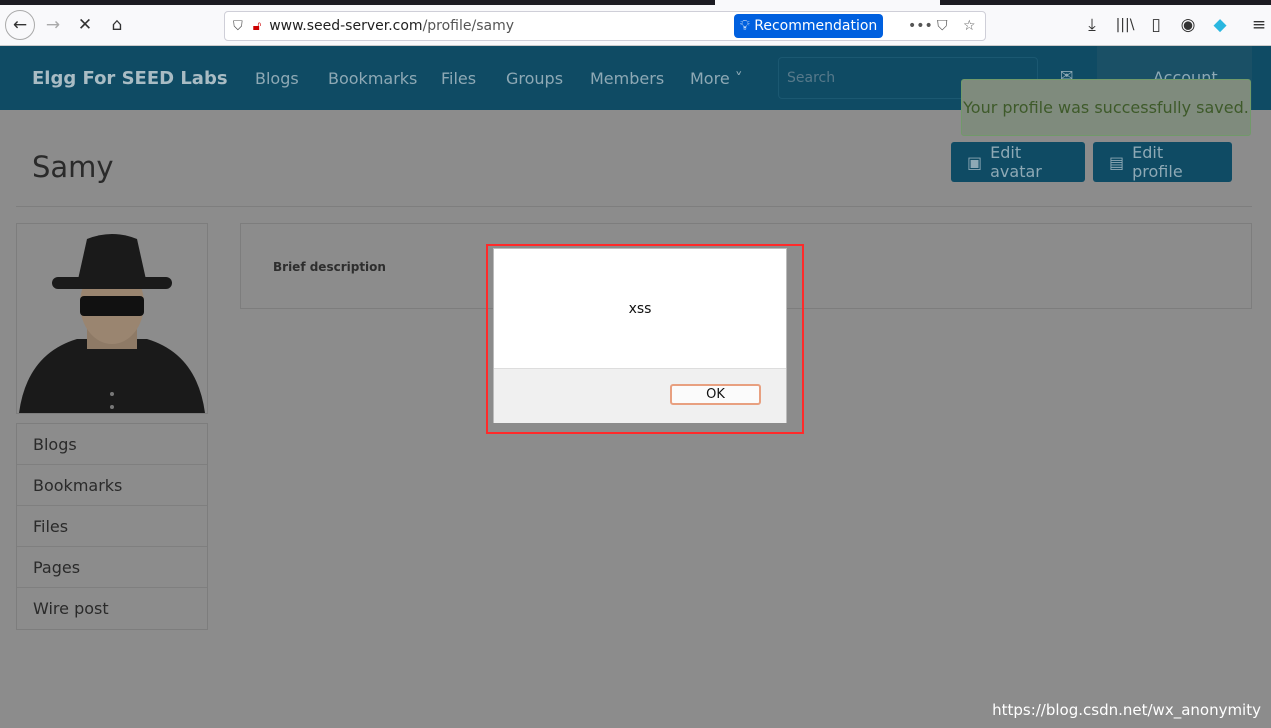 Image resolution: width=1271 pixels, height=728 pixels. I want to click on sidebar-item-bookmarks: Bookmarks, so click(112, 485).